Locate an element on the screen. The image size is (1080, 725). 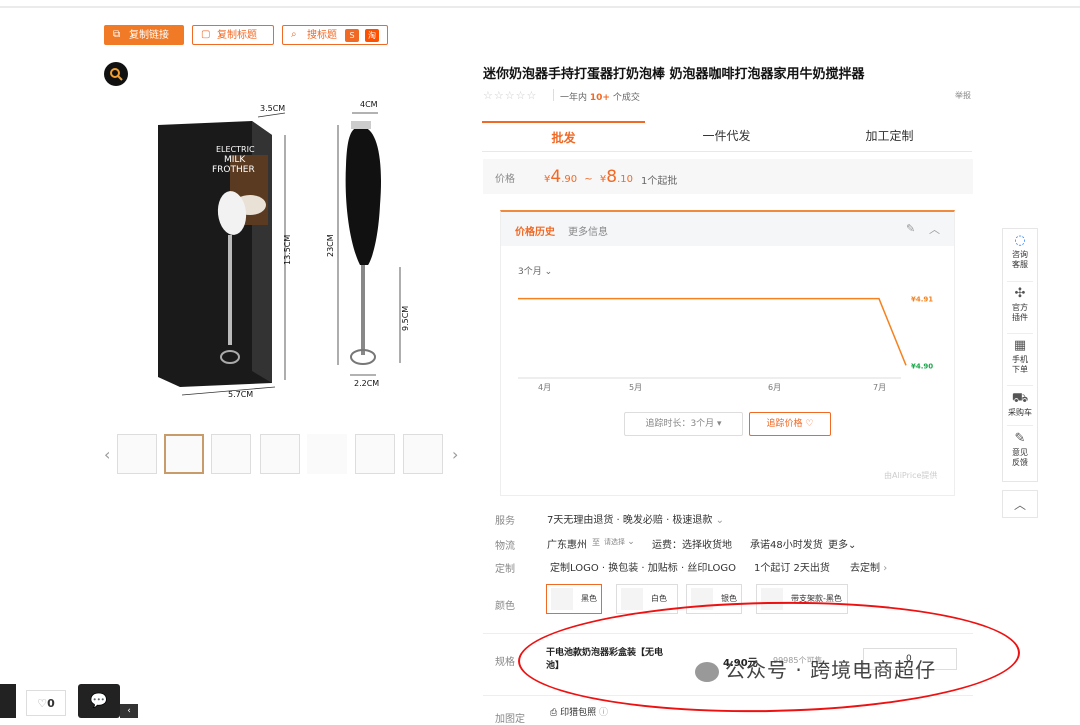
custom-moq: 1个起订 2天出货 is located at coordinates (792, 568).